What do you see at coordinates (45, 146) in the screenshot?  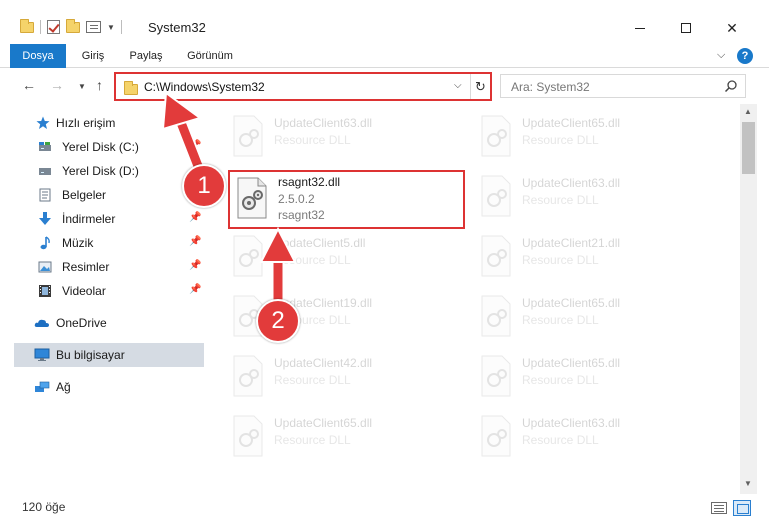 I see `drive-icon` at bounding box center [45, 146].